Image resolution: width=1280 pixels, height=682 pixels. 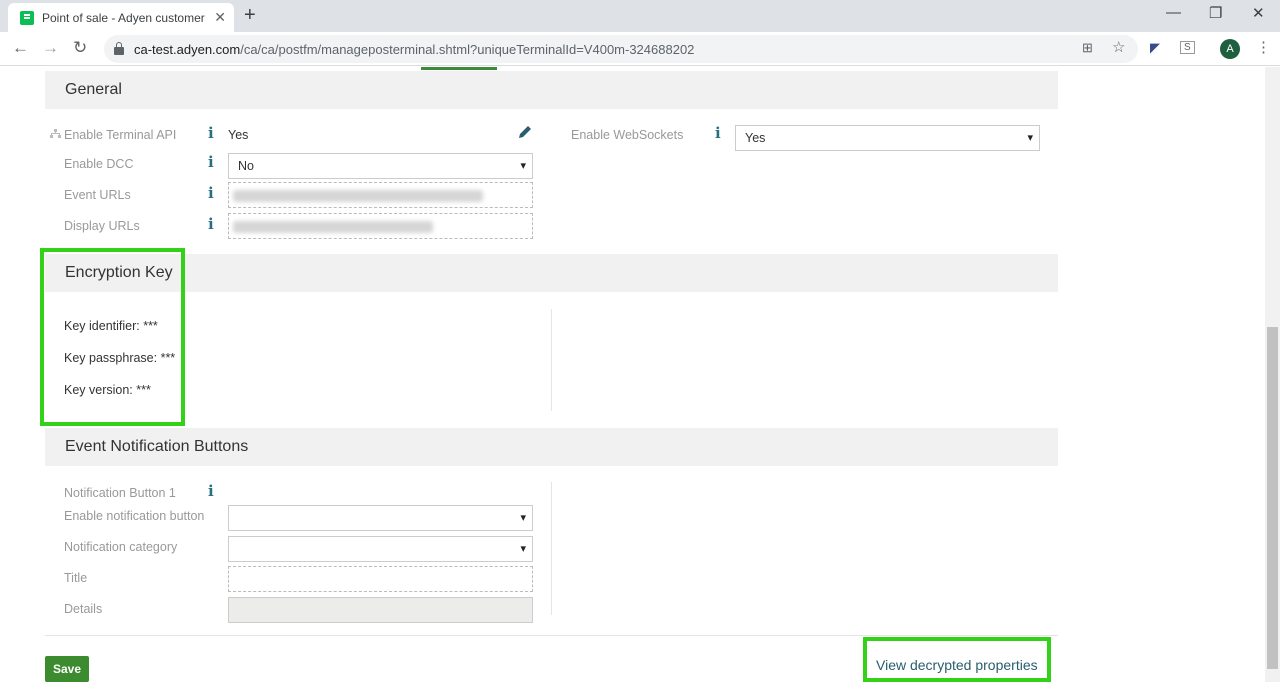 I want to click on event-urls-input, so click(x=380, y=195).